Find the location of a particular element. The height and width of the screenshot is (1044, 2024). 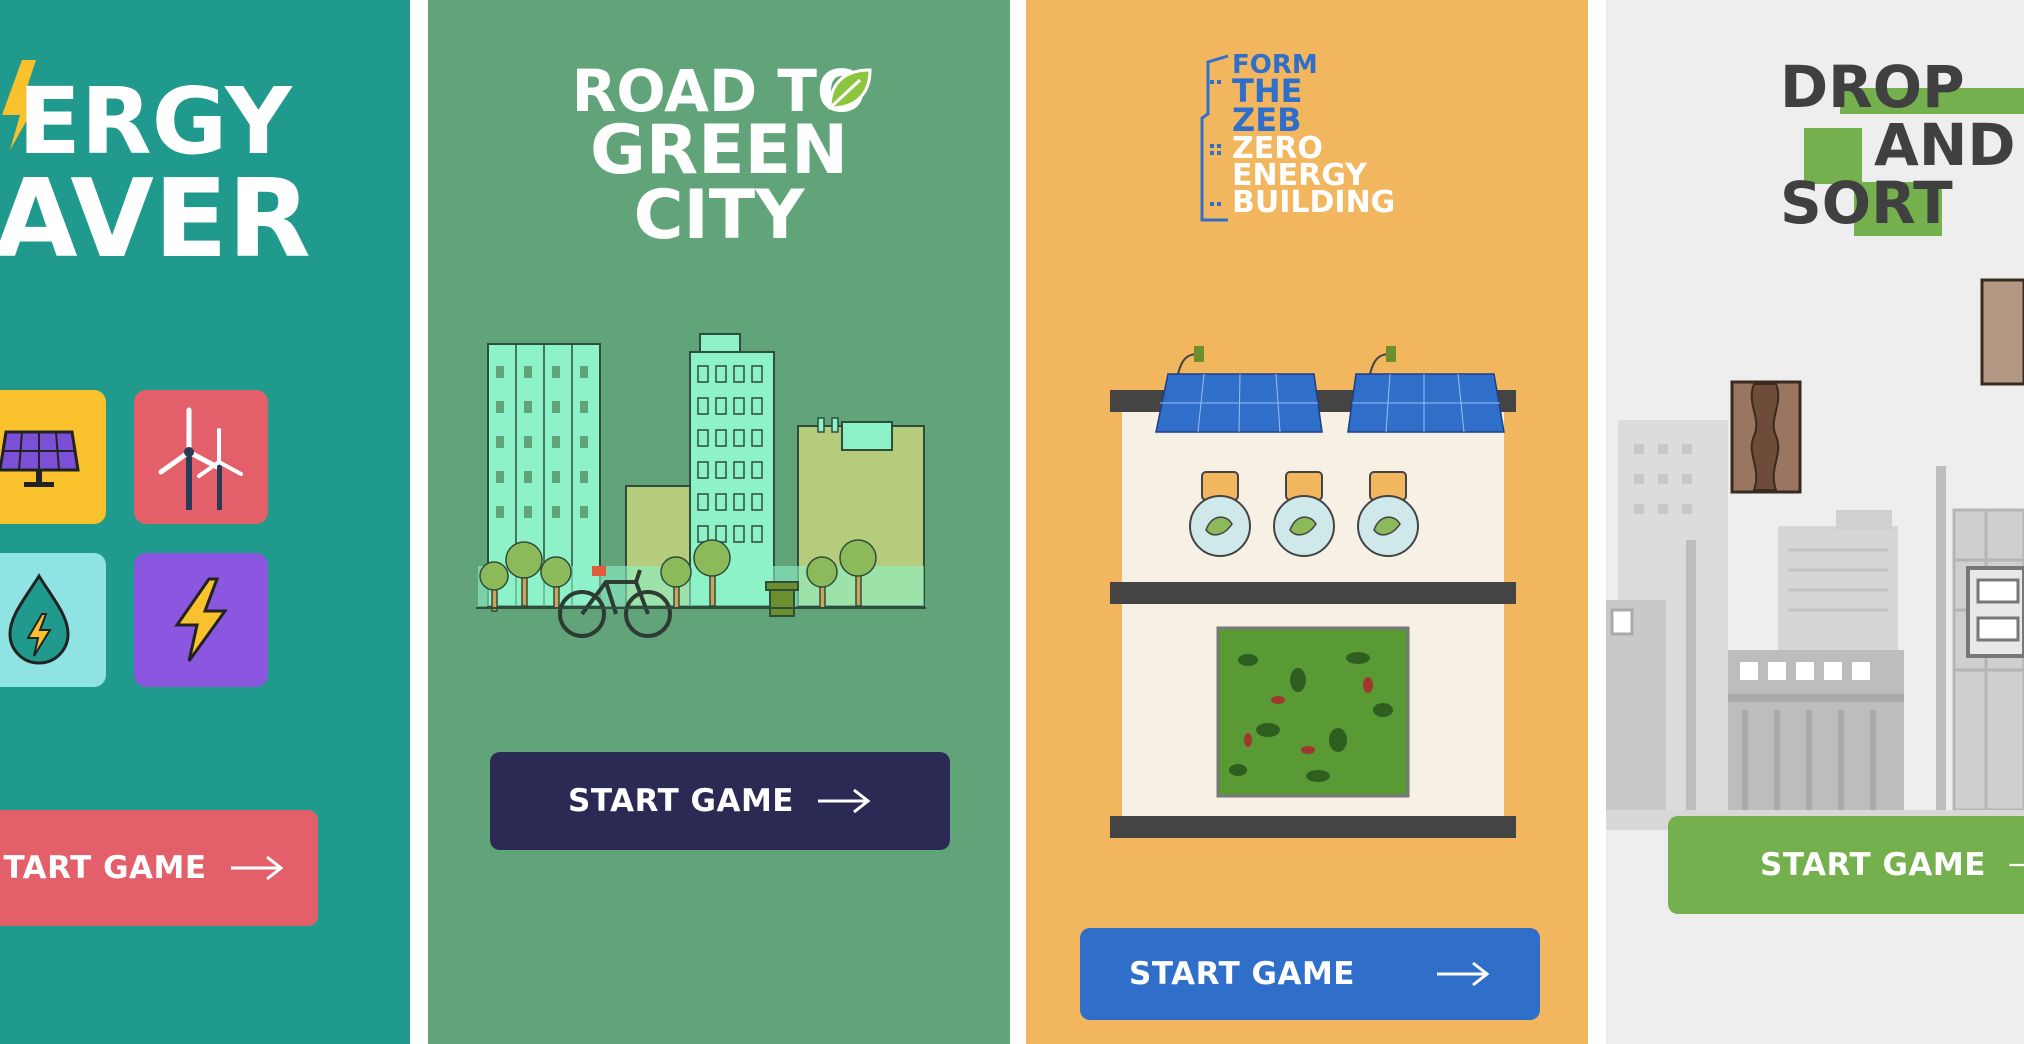

solar-tile is located at coordinates (53, 457).